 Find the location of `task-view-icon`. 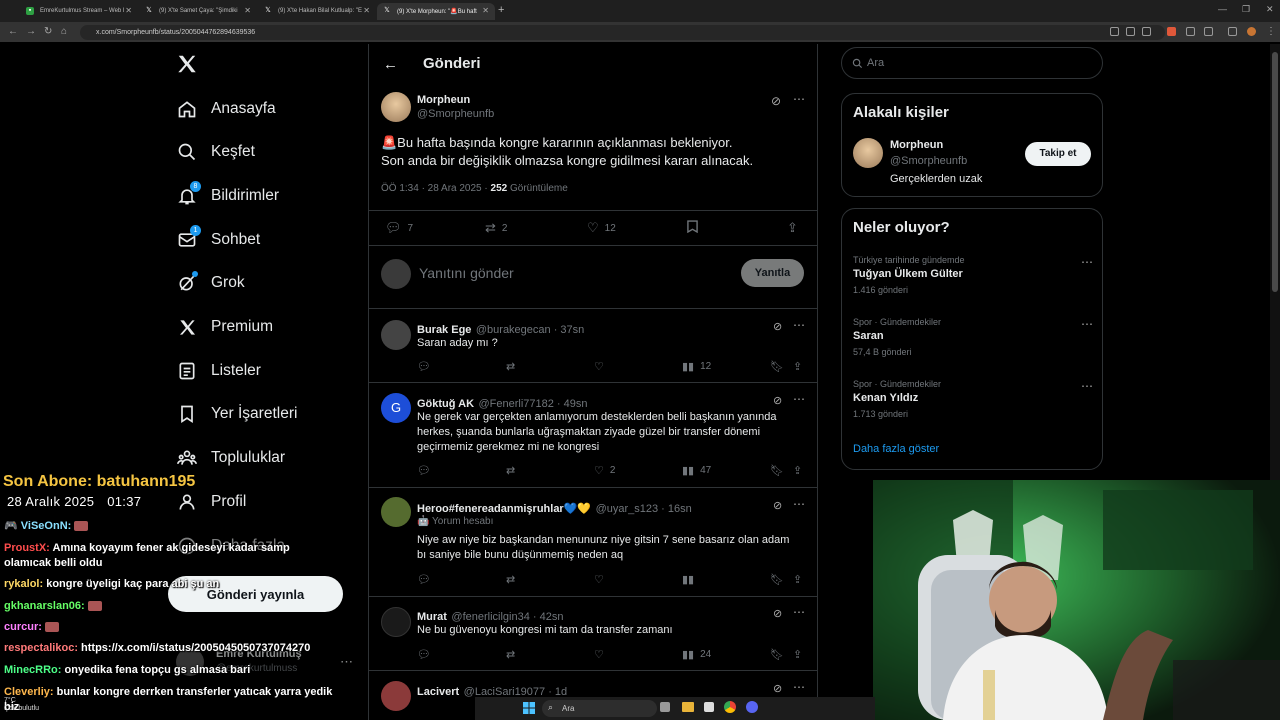

task-view-icon is located at coordinates (665, 707).